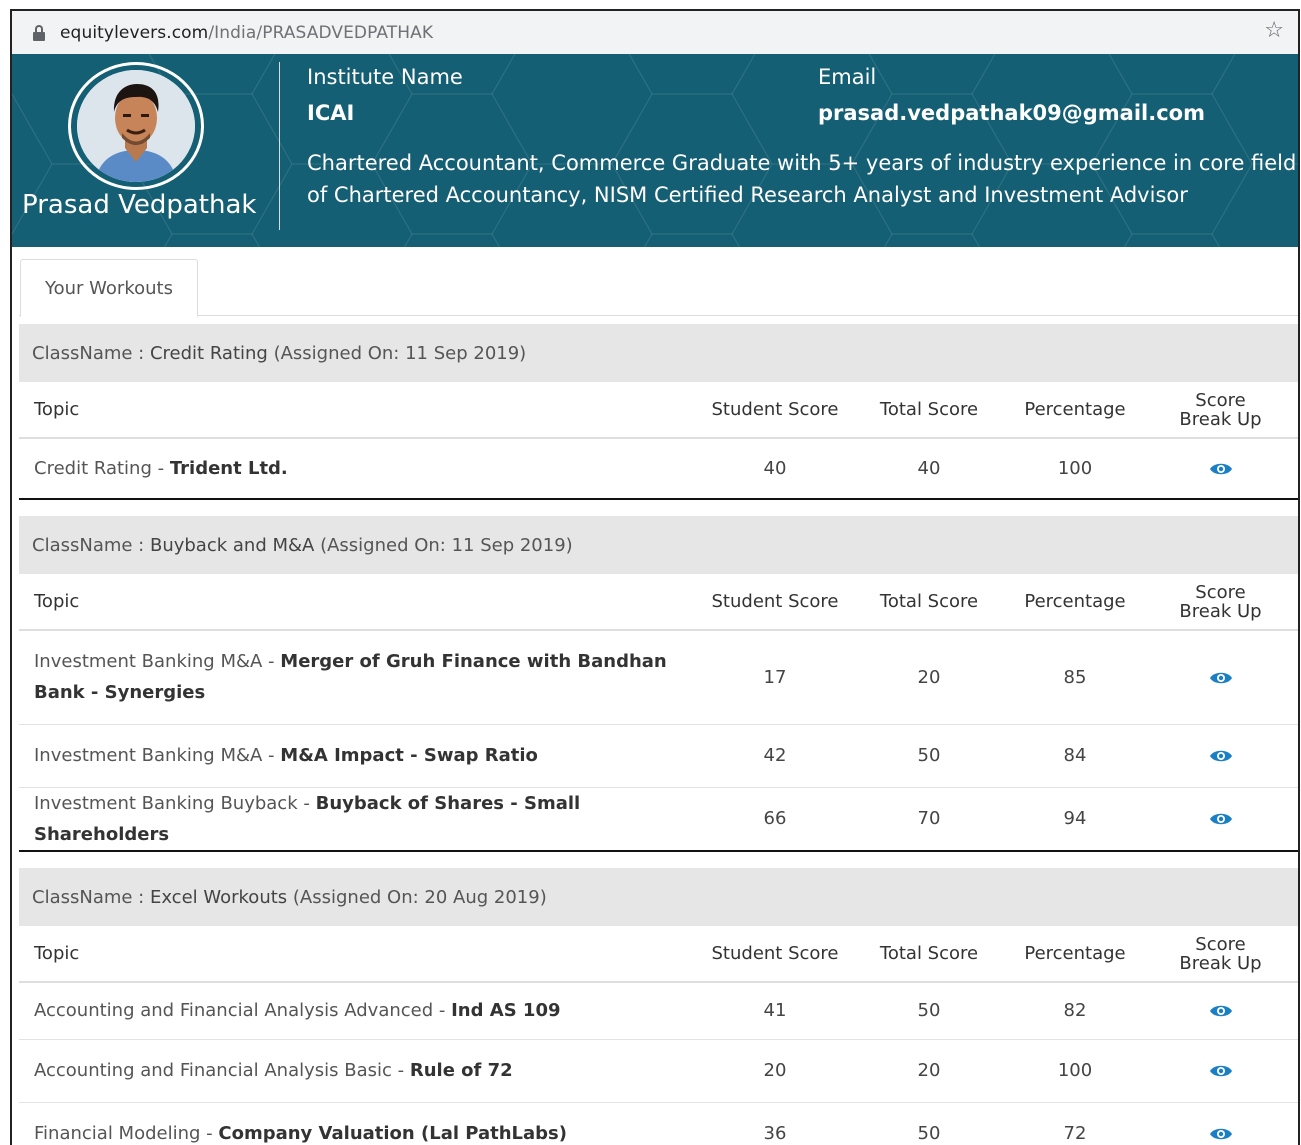  What do you see at coordinates (775, 819) in the screenshot?
I see `student-score: 66` at bounding box center [775, 819].